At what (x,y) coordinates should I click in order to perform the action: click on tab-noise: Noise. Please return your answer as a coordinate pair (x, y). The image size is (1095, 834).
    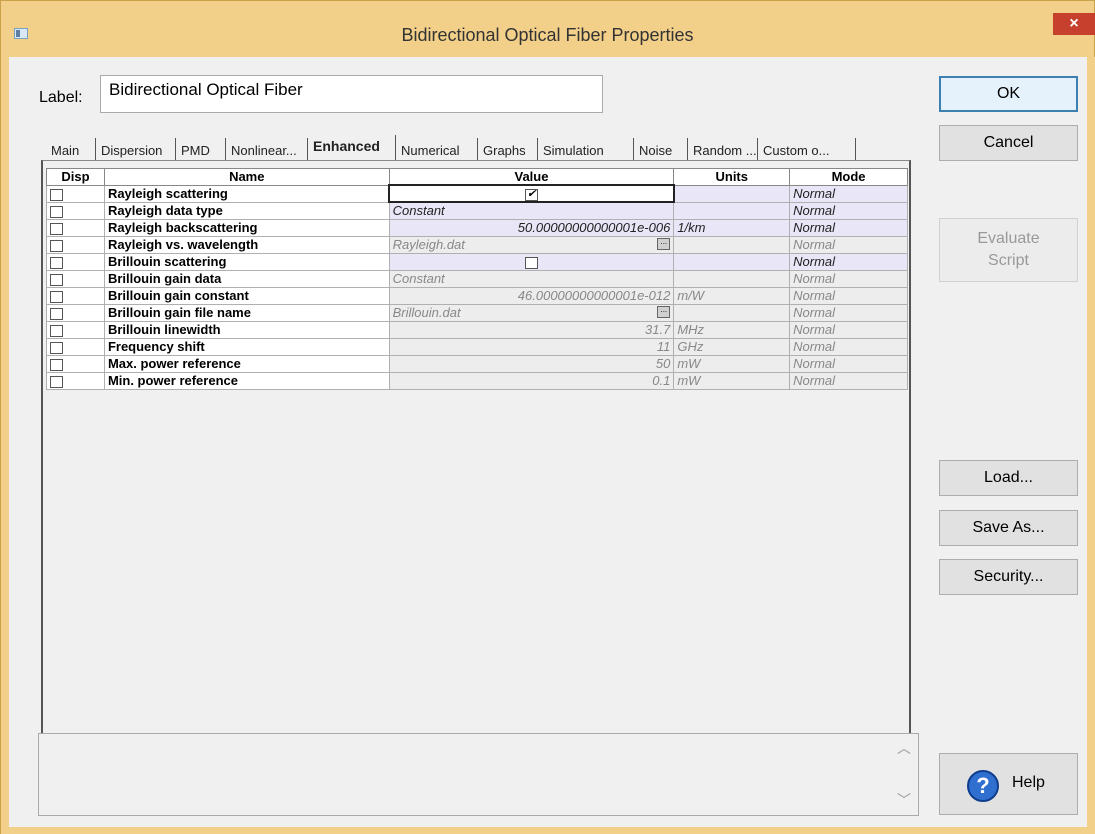
    Looking at the image, I should click on (661, 149).